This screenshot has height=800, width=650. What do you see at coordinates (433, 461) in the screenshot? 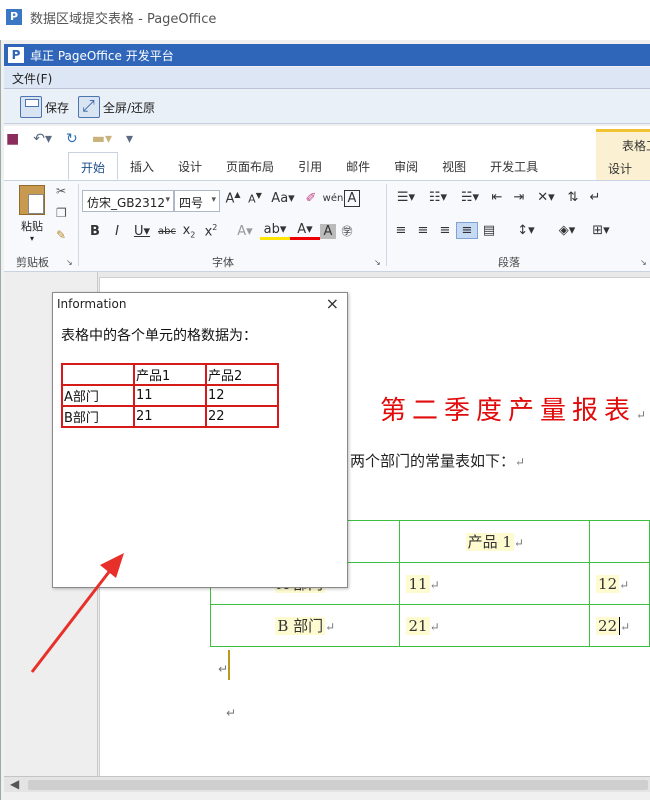
I see `subtext-text: 两个部门的常量表如下：` at bounding box center [433, 461].